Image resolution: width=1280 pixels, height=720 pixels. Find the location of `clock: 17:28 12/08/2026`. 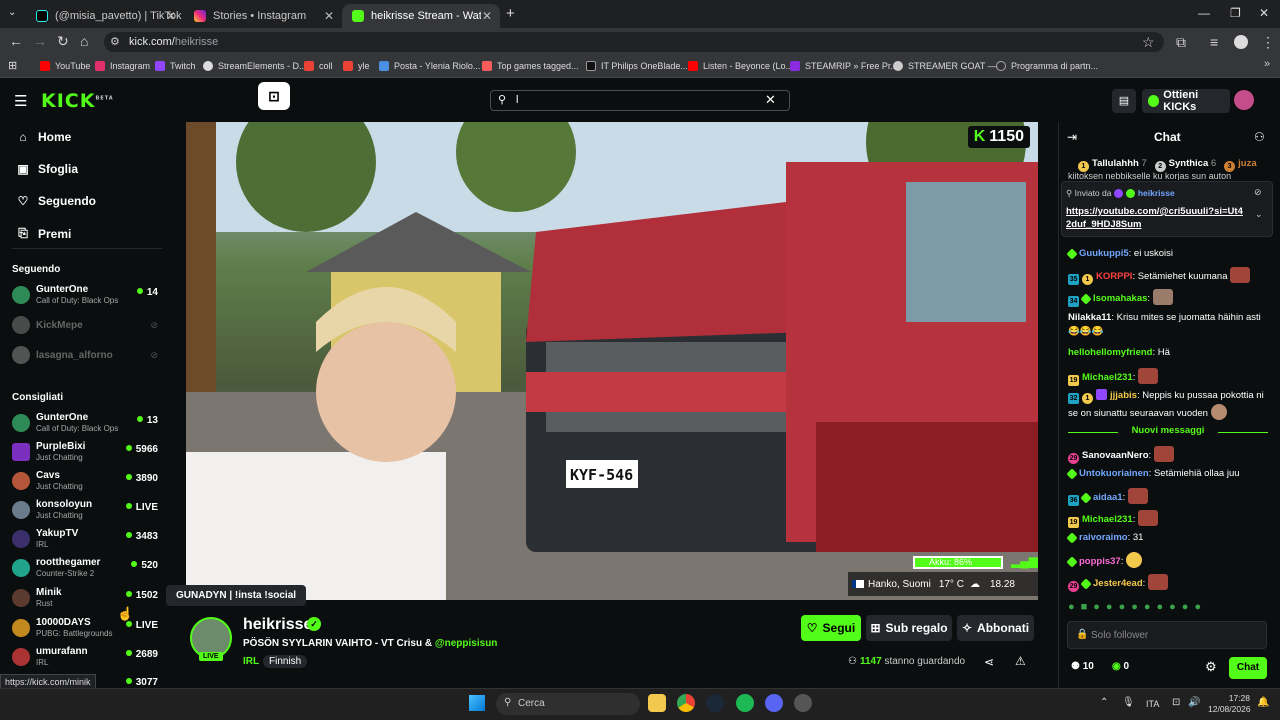

clock: 17:28 12/08/2026 is located at coordinates (1229, 704).